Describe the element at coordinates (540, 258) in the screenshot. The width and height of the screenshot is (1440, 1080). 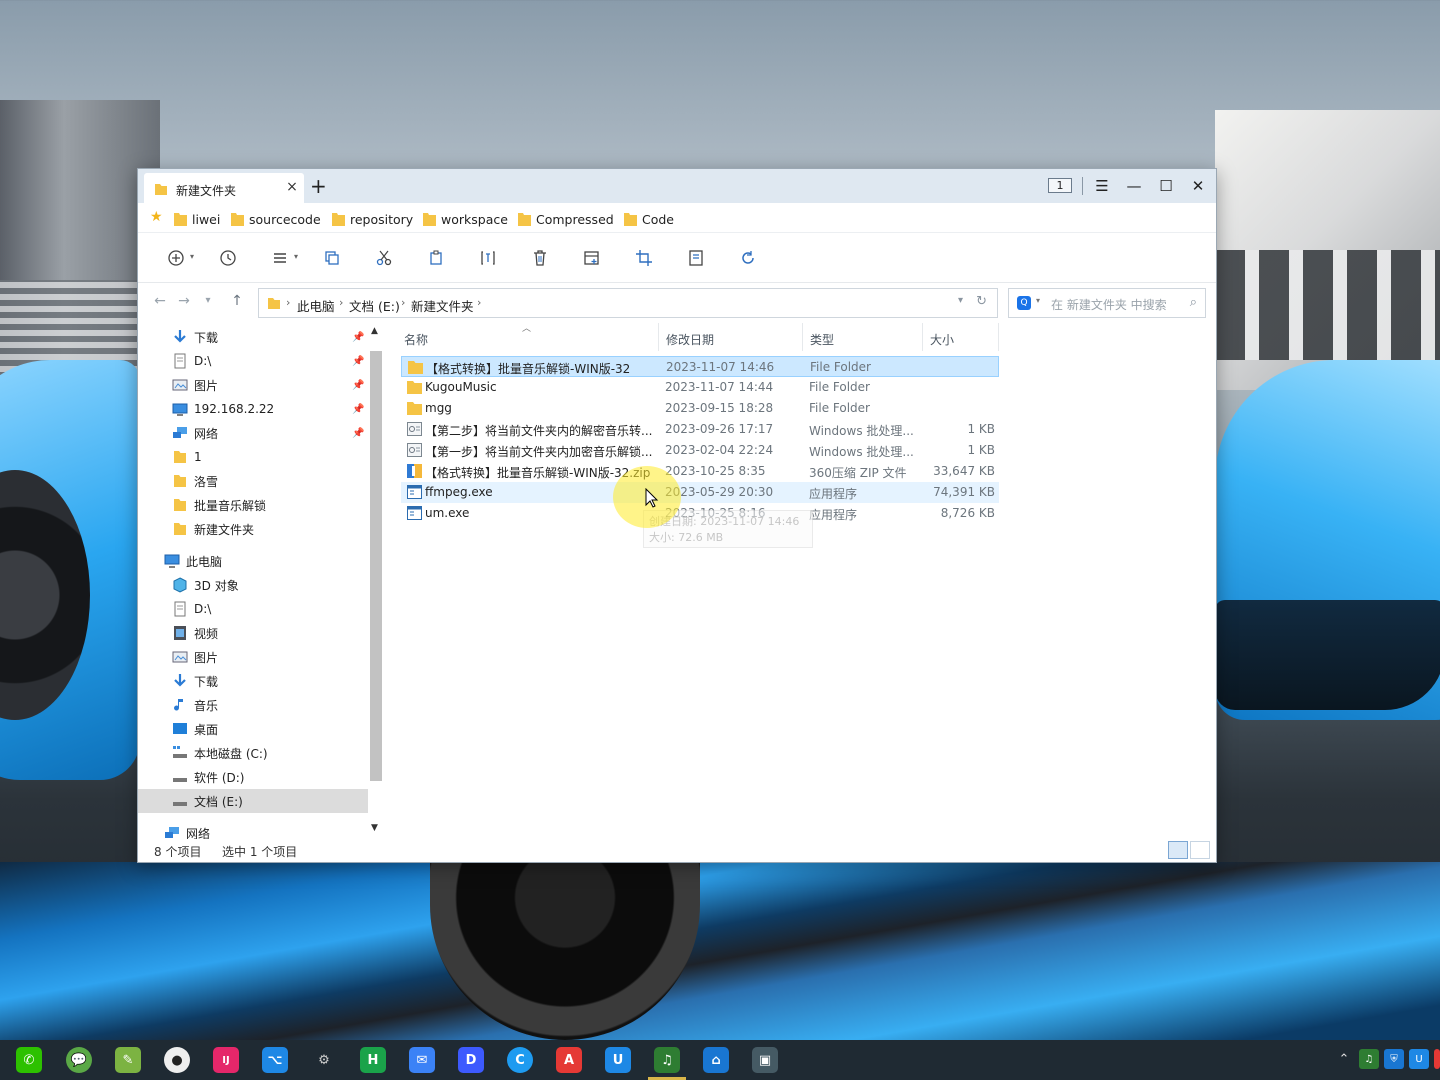
I see `delete-icon` at that location.